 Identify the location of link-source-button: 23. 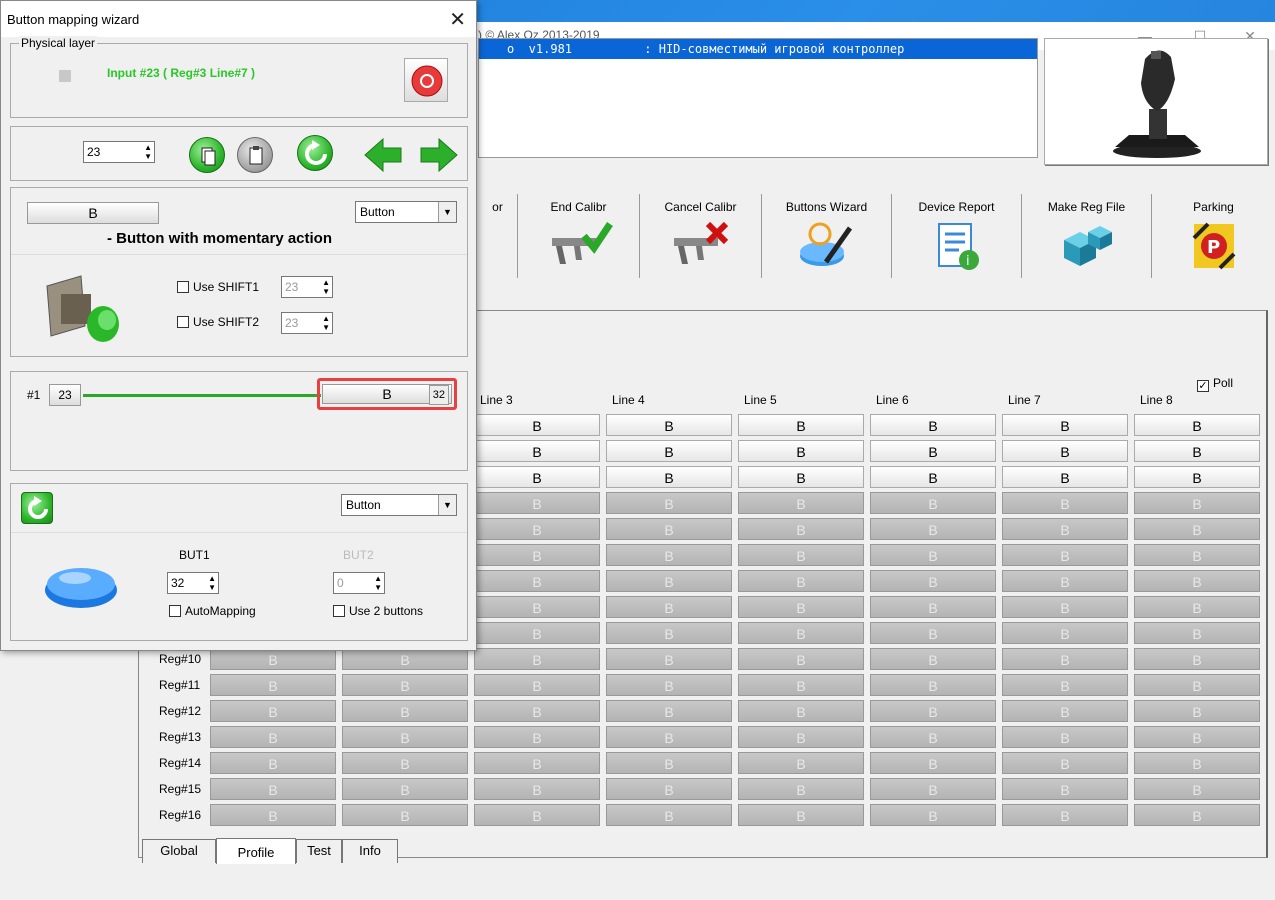
(65, 395).